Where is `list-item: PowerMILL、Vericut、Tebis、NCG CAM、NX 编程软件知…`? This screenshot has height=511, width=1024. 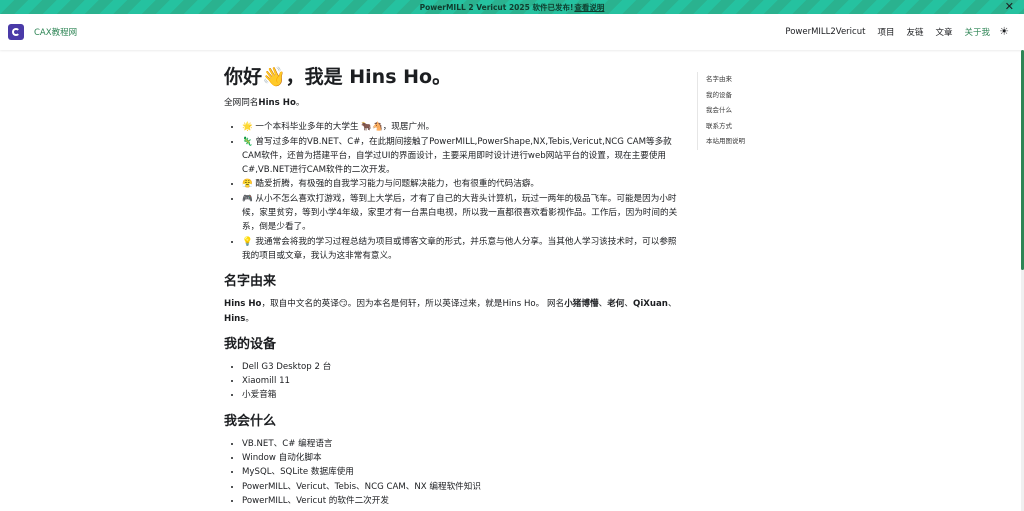
list-item: PowerMILL、Vericut、Tebis、NCG CAM、NX 编程软件知… is located at coordinates (460, 487).